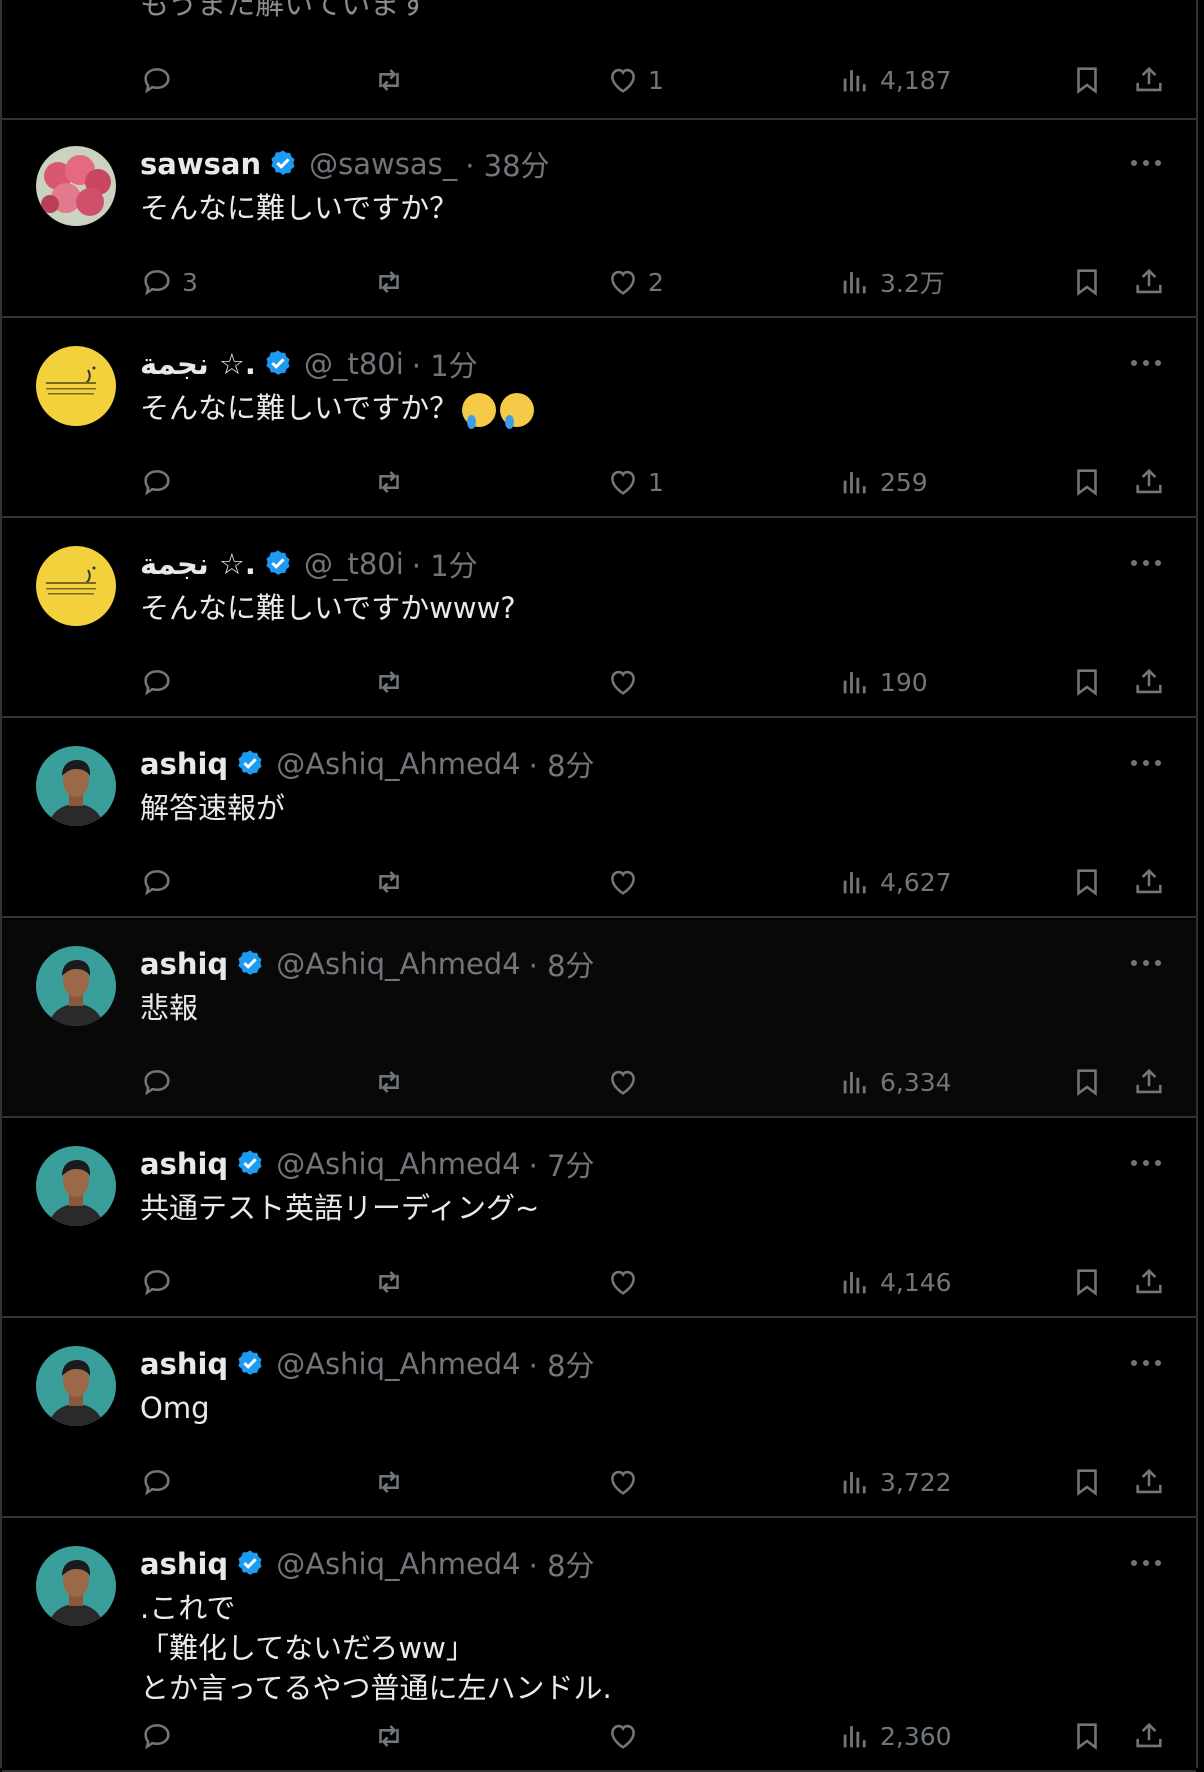  What do you see at coordinates (895, 1482) in the screenshot?
I see `views-button: 3,722` at bounding box center [895, 1482].